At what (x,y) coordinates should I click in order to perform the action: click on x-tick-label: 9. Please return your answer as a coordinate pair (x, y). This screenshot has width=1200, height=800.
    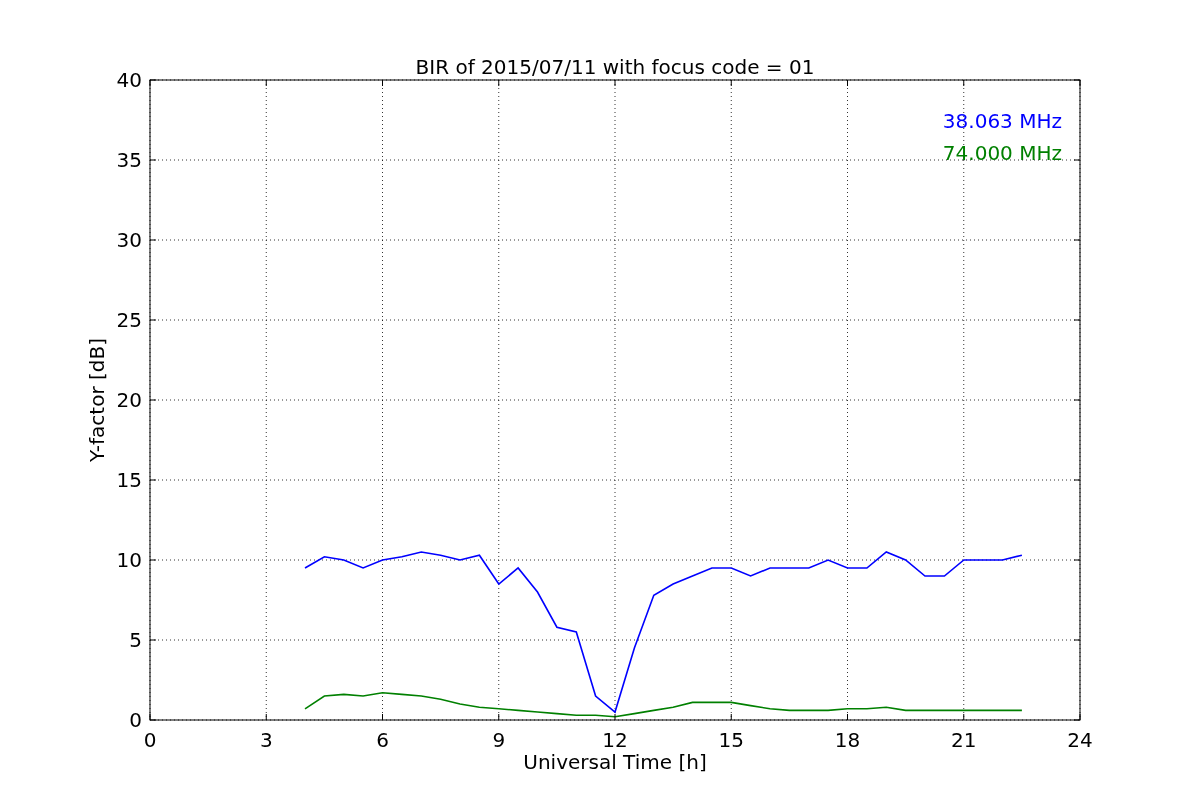
    Looking at the image, I should click on (499, 740).